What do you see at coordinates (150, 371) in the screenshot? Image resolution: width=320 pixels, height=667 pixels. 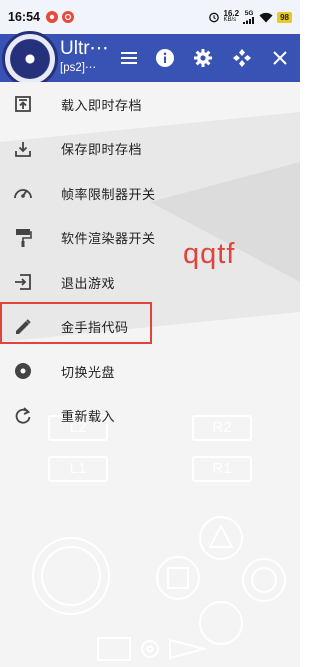 I see `menu-item-swap-disc: 切换光盘` at bounding box center [150, 371].